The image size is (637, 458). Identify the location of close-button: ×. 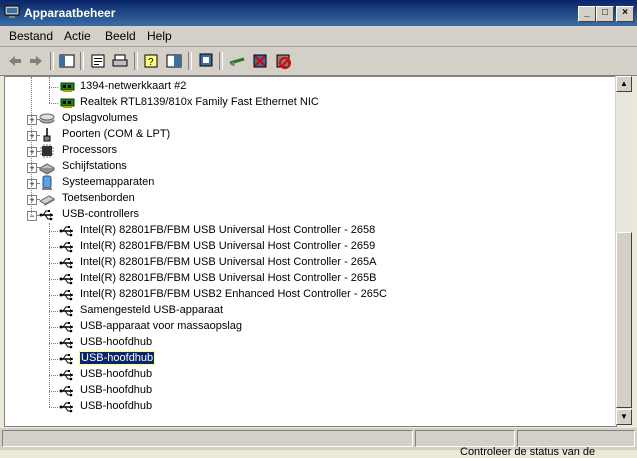
(625, 14).